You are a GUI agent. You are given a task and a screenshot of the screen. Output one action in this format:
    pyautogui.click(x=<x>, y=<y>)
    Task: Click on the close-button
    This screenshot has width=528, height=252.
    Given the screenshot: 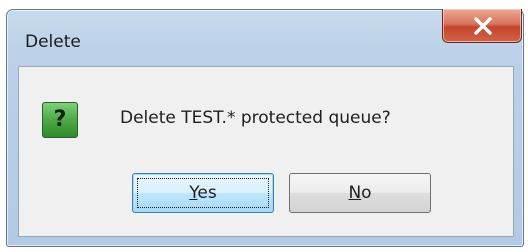 What is the action you would take?
    pyautogui.click(x=482, y=26)
    